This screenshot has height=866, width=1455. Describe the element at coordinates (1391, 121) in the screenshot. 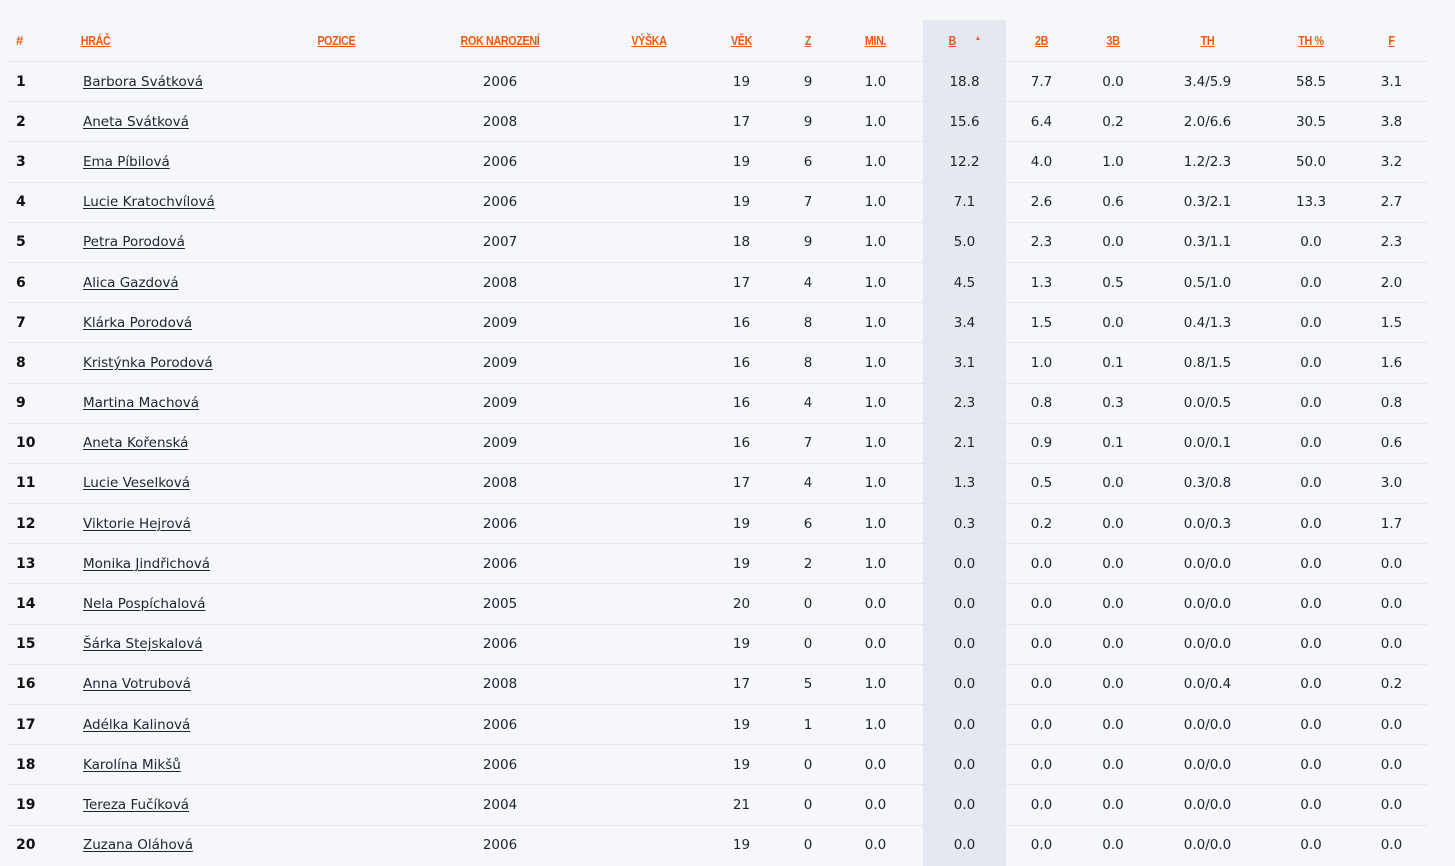

I see `cell-fouls: 3.8` at that location.